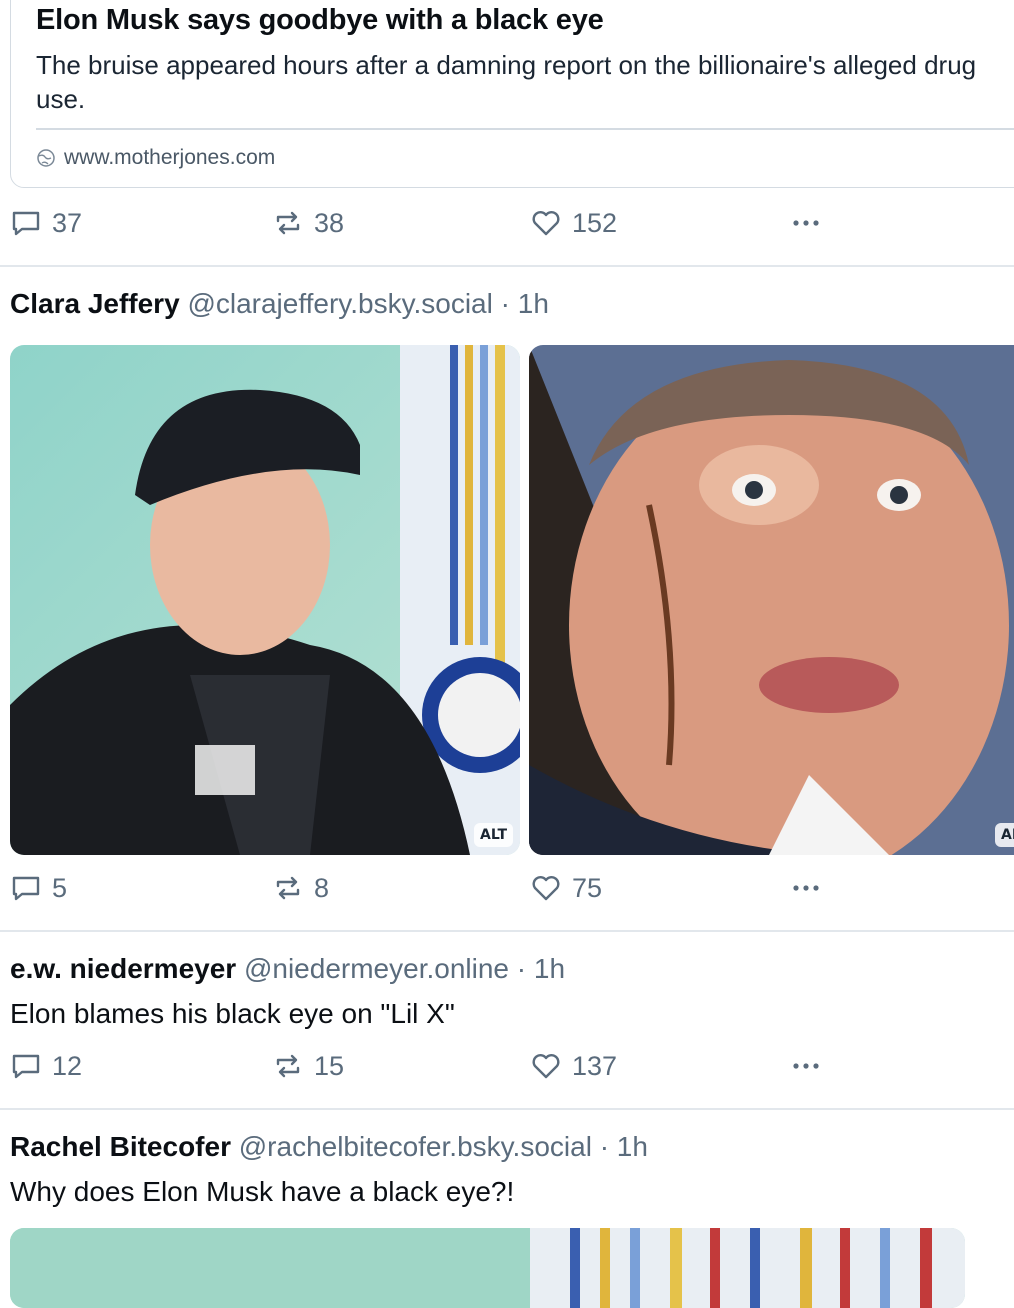 The width and height of the screenshot is (1014, 1308). I want to click on link-card-domain-text: www.motherjones.com, so click(170, 157).